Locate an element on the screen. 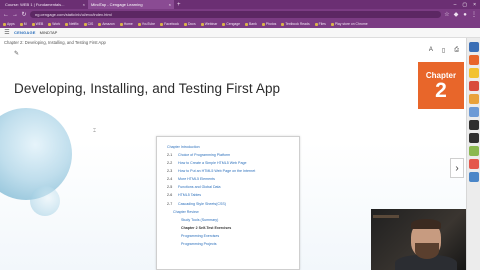 Image resolution: width=480 pixels, height=270 pixels. tab-title: MindTap - Cengage Learning is located at coordinates (117, 4).